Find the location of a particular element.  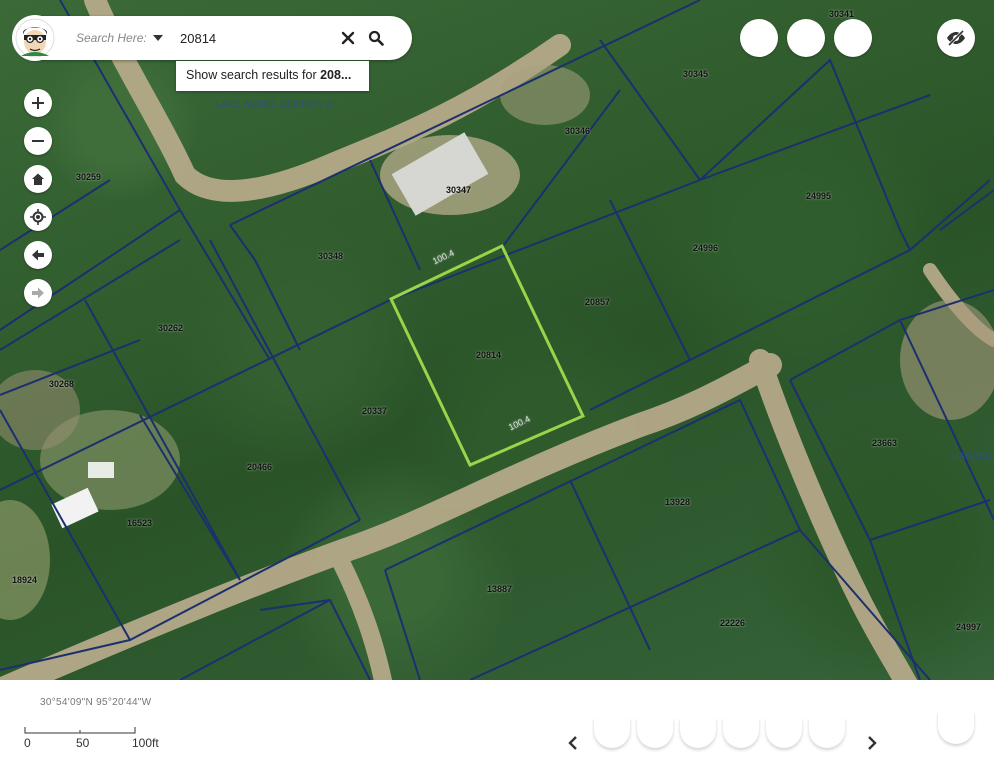

home-icon is located at coordinates (38, 179).